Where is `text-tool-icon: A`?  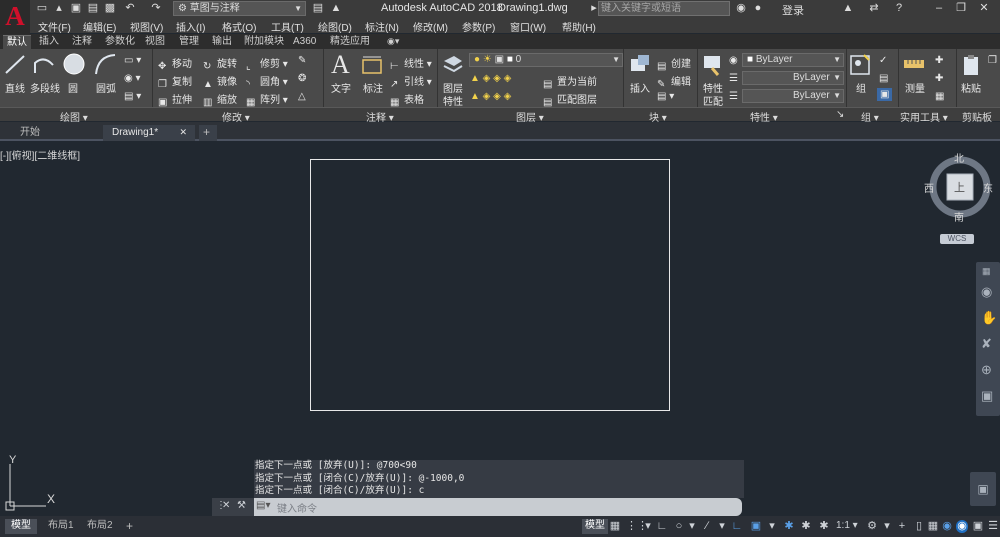
text-tool-icon: A is located at coordinates (340, 65).